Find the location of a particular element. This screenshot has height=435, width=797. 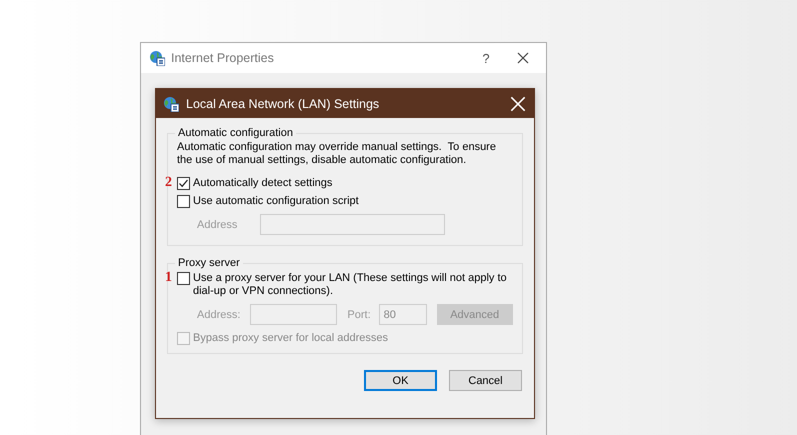

window-title: Internet Properties is located at coordinates (223, 58).